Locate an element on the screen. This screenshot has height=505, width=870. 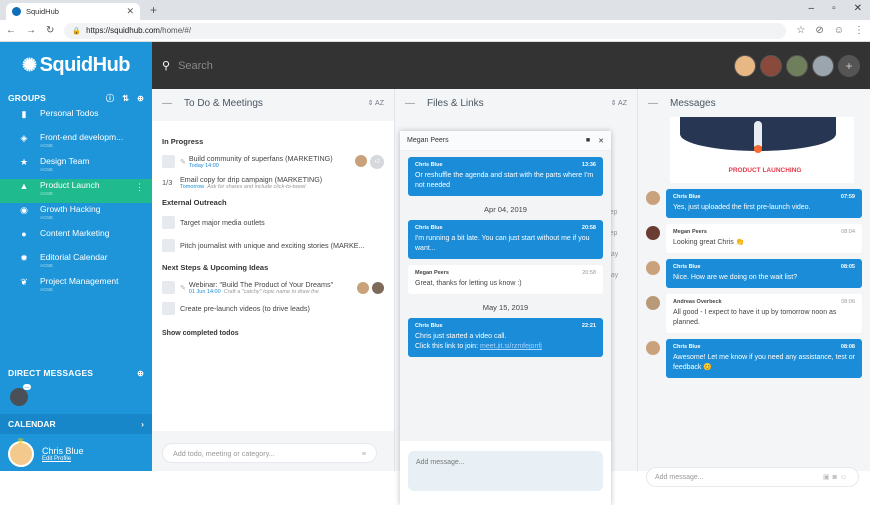
attach-icon: ▣ is located at coordinates (828, 477).